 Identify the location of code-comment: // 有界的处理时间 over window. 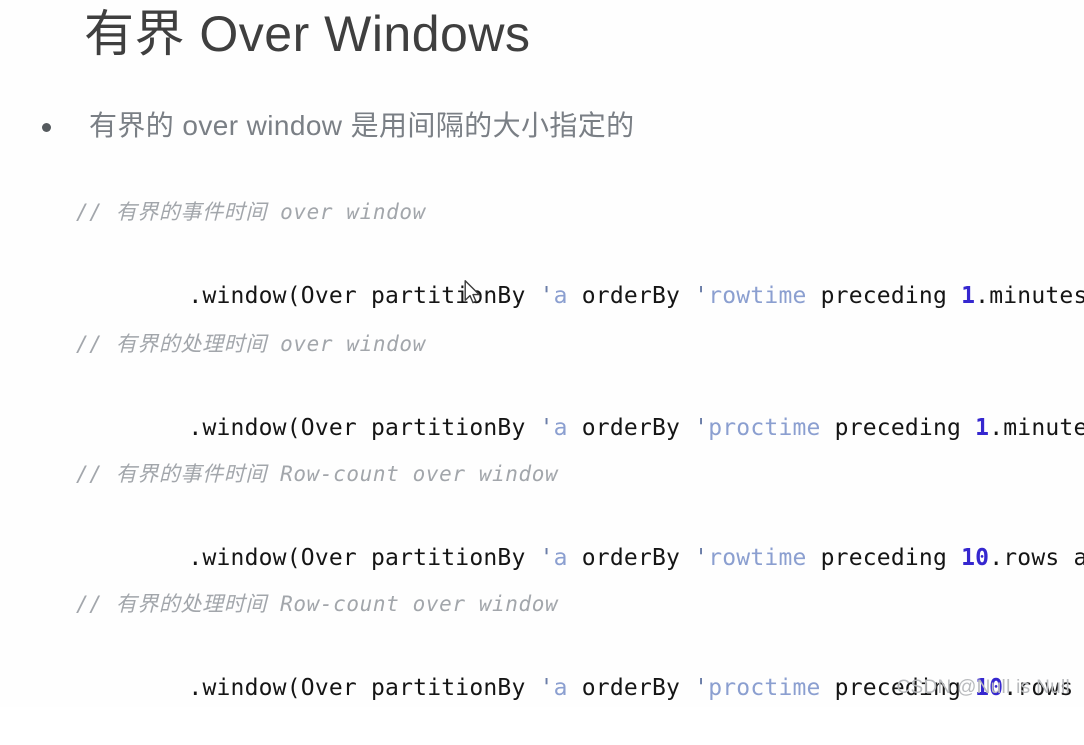
(251, 344).